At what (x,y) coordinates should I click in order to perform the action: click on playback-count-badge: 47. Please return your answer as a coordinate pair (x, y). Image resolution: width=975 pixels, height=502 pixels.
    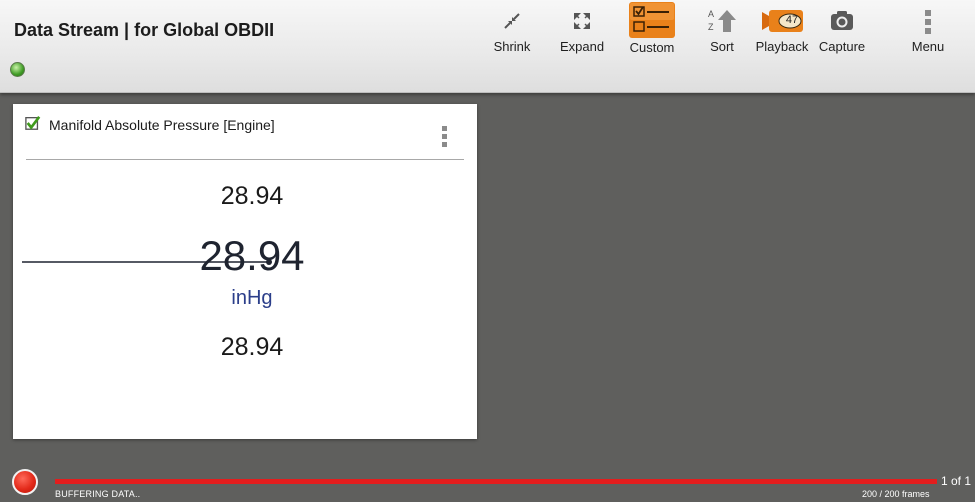
    Looking at the image, I should click on (792, 20).